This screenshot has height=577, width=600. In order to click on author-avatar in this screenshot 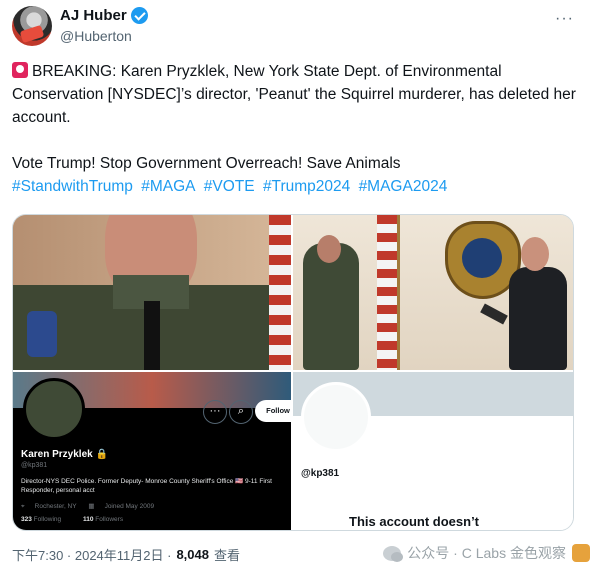, I will do `click(32, 26)`.